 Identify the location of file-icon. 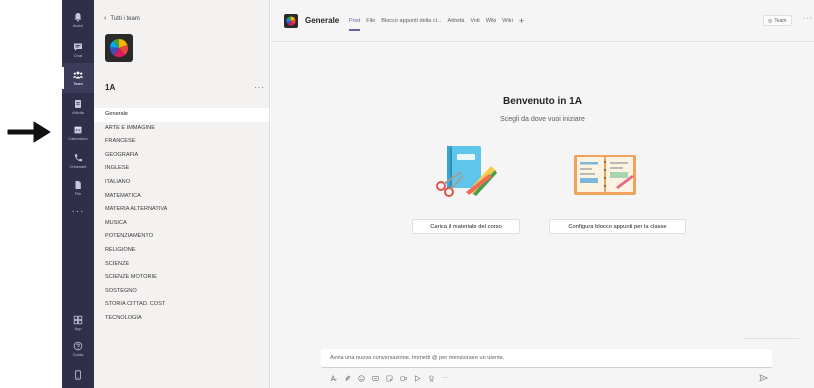
(78, 185).